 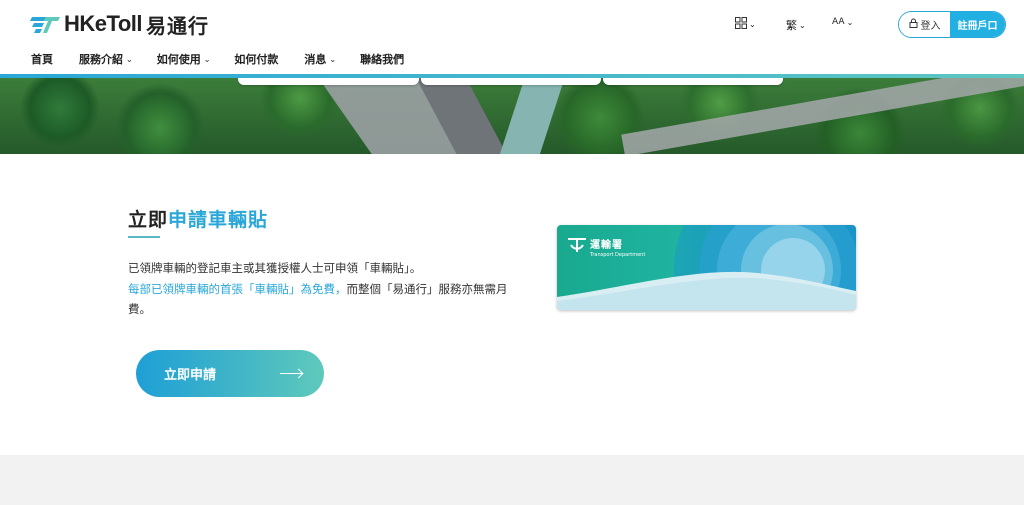 I want to click on dept-name-en: Transport Department, so click(x=618, y=255).